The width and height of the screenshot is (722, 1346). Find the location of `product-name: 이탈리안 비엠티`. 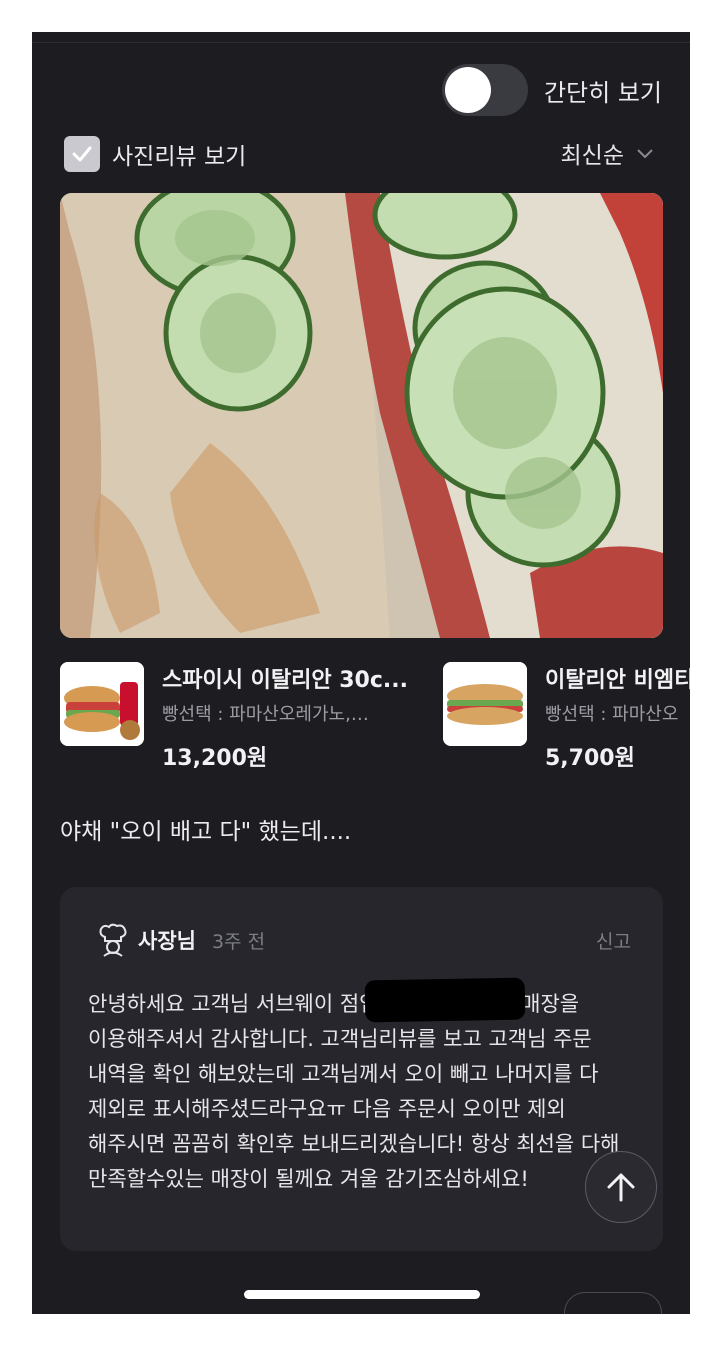

product-name: 이탈리안 비엠티 is located at coordinates (617, 680).